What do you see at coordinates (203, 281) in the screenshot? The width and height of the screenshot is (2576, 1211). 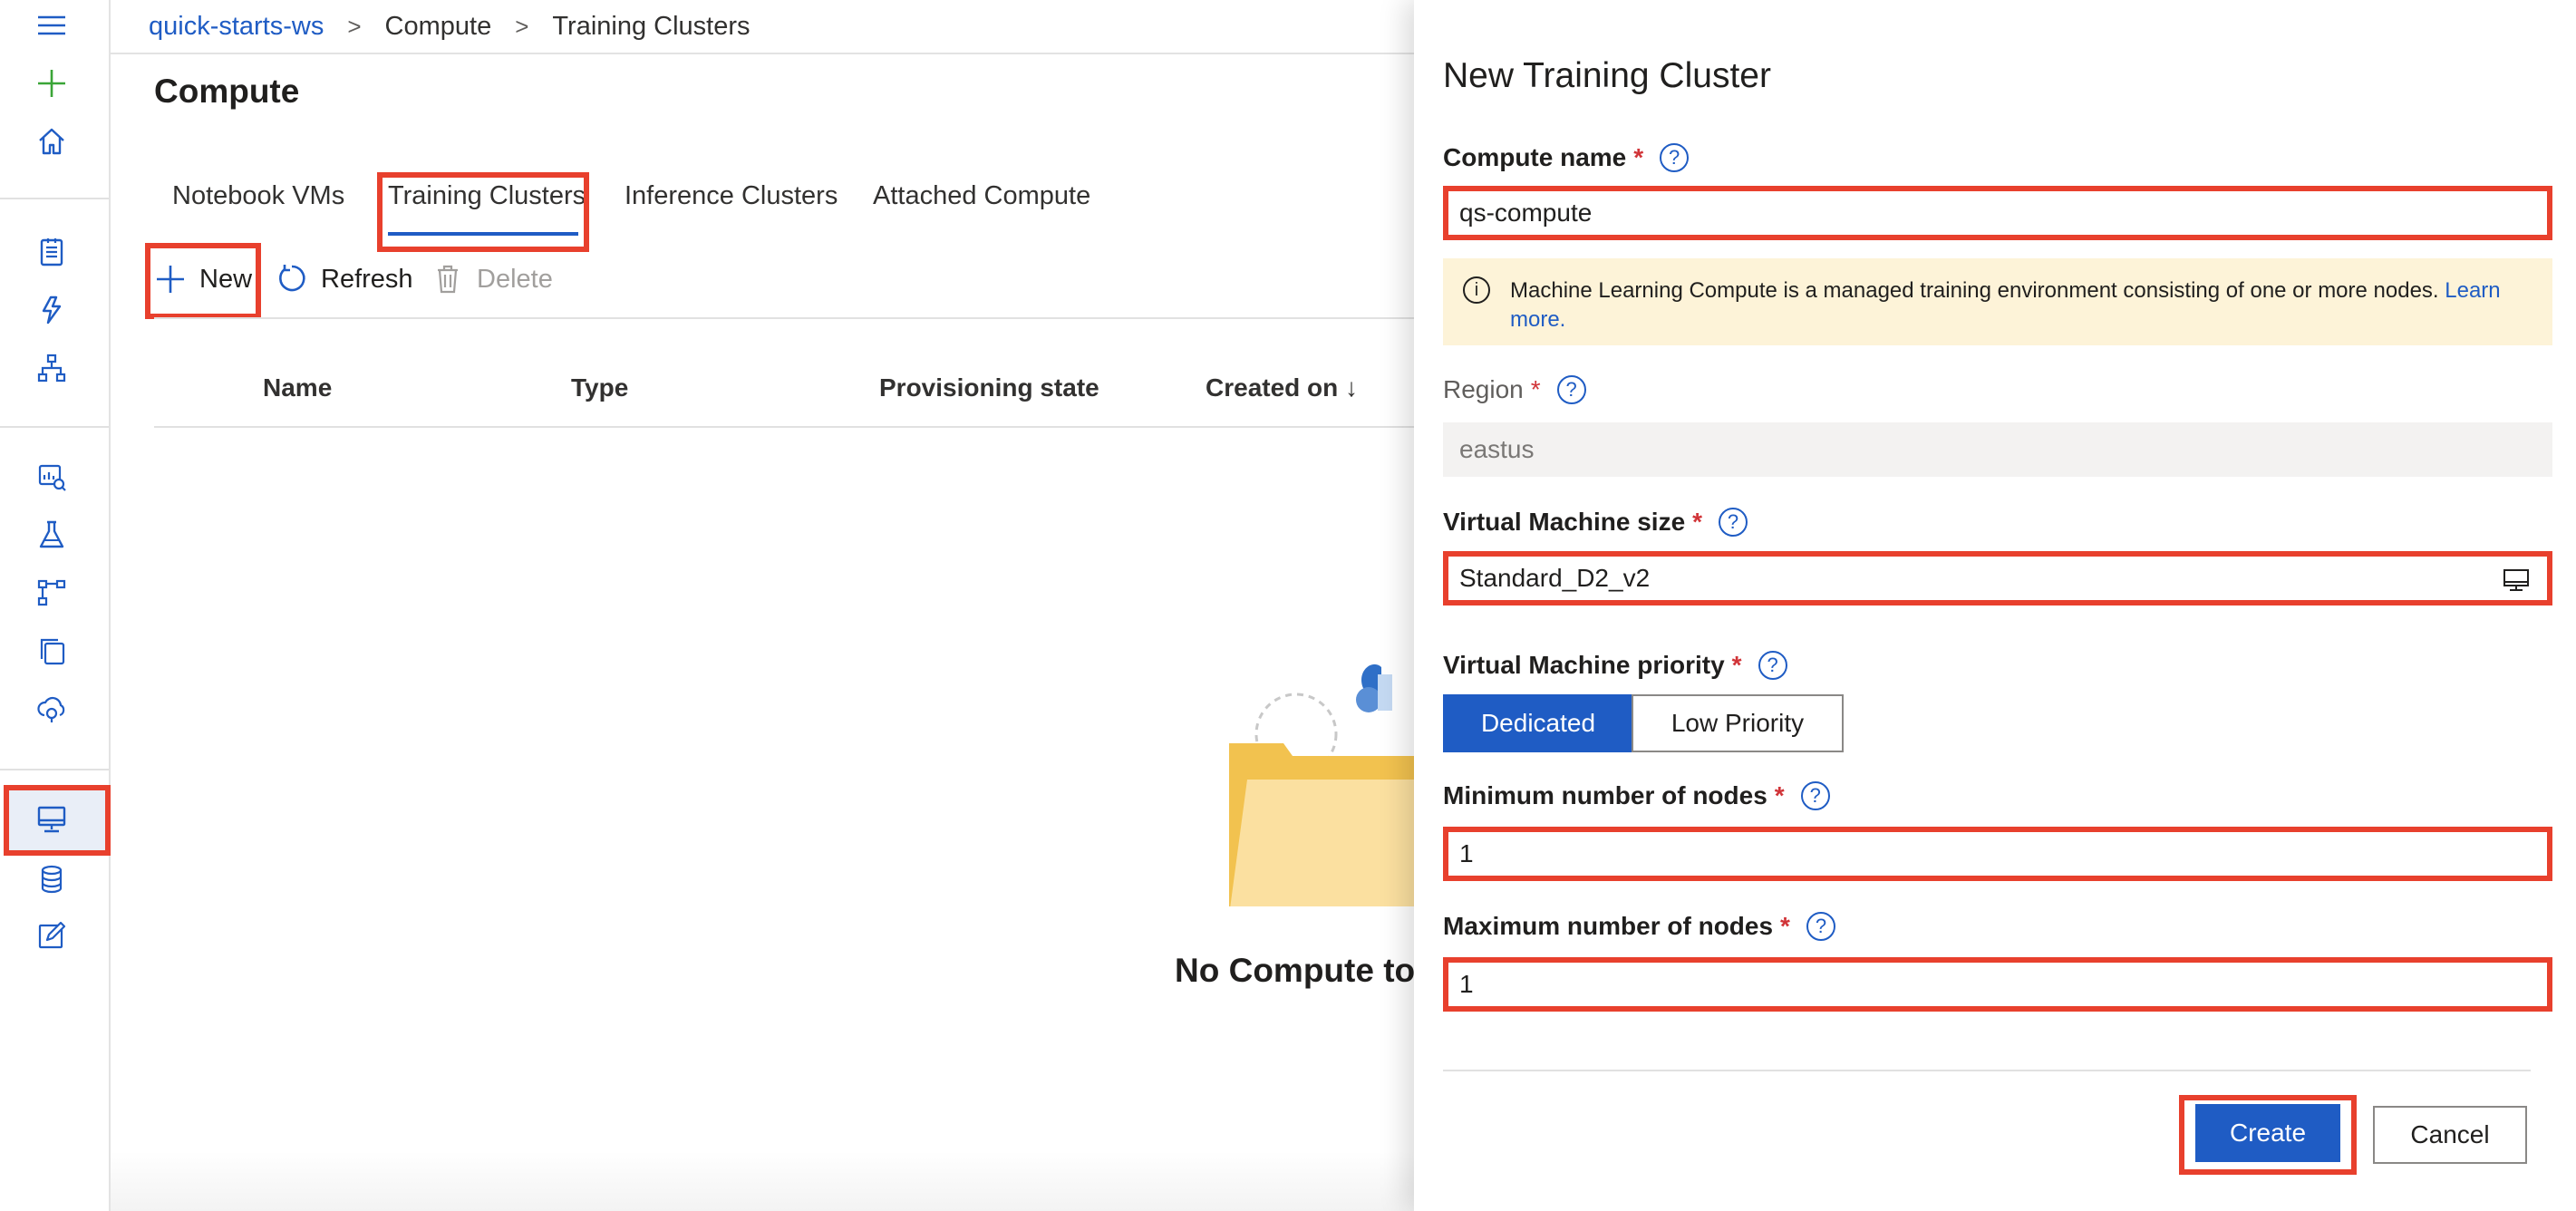 I see `highlight-new-button` at bounding box center [203, 281].